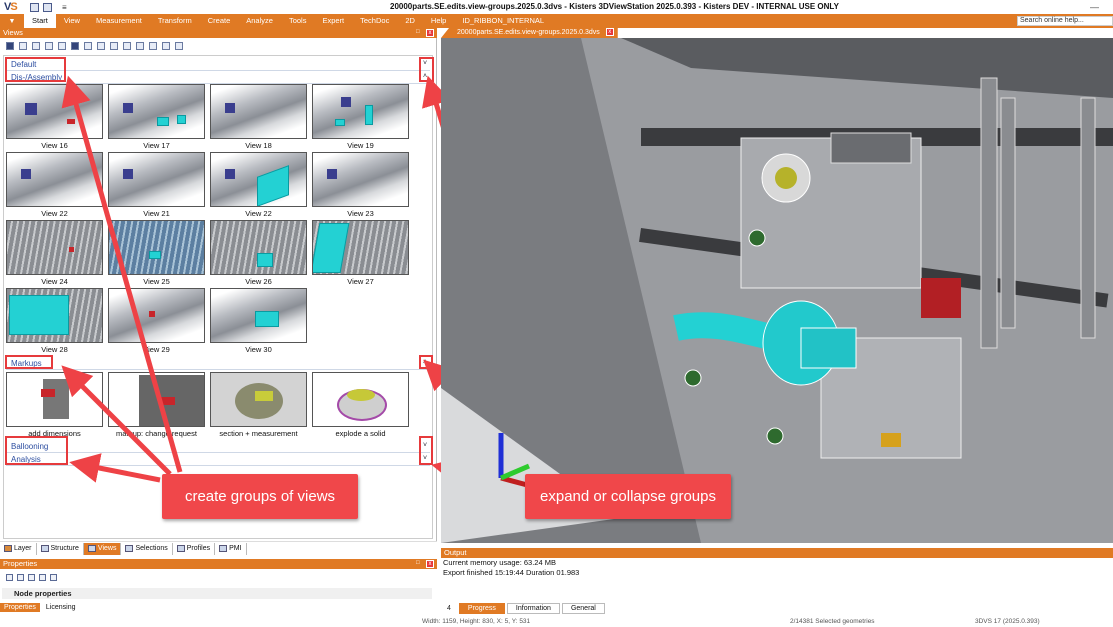 This screenshot has width=1113, height=627. Describe the element at coordinates (430, 33) in the screenshot. I see `close-views-panel-button: x` at that location.